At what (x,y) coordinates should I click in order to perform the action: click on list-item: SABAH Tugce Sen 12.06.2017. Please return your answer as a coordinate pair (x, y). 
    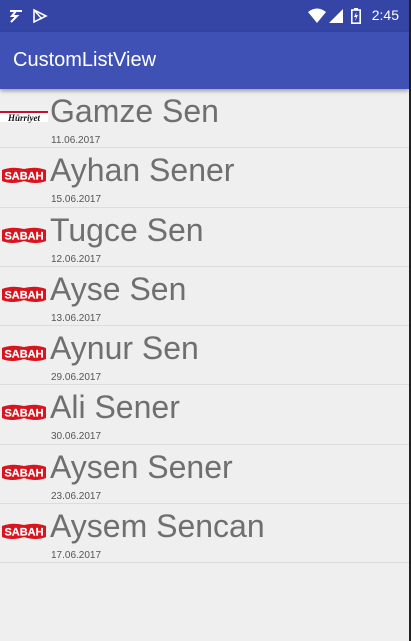
    Looking at the image, I should click on (204, 237).